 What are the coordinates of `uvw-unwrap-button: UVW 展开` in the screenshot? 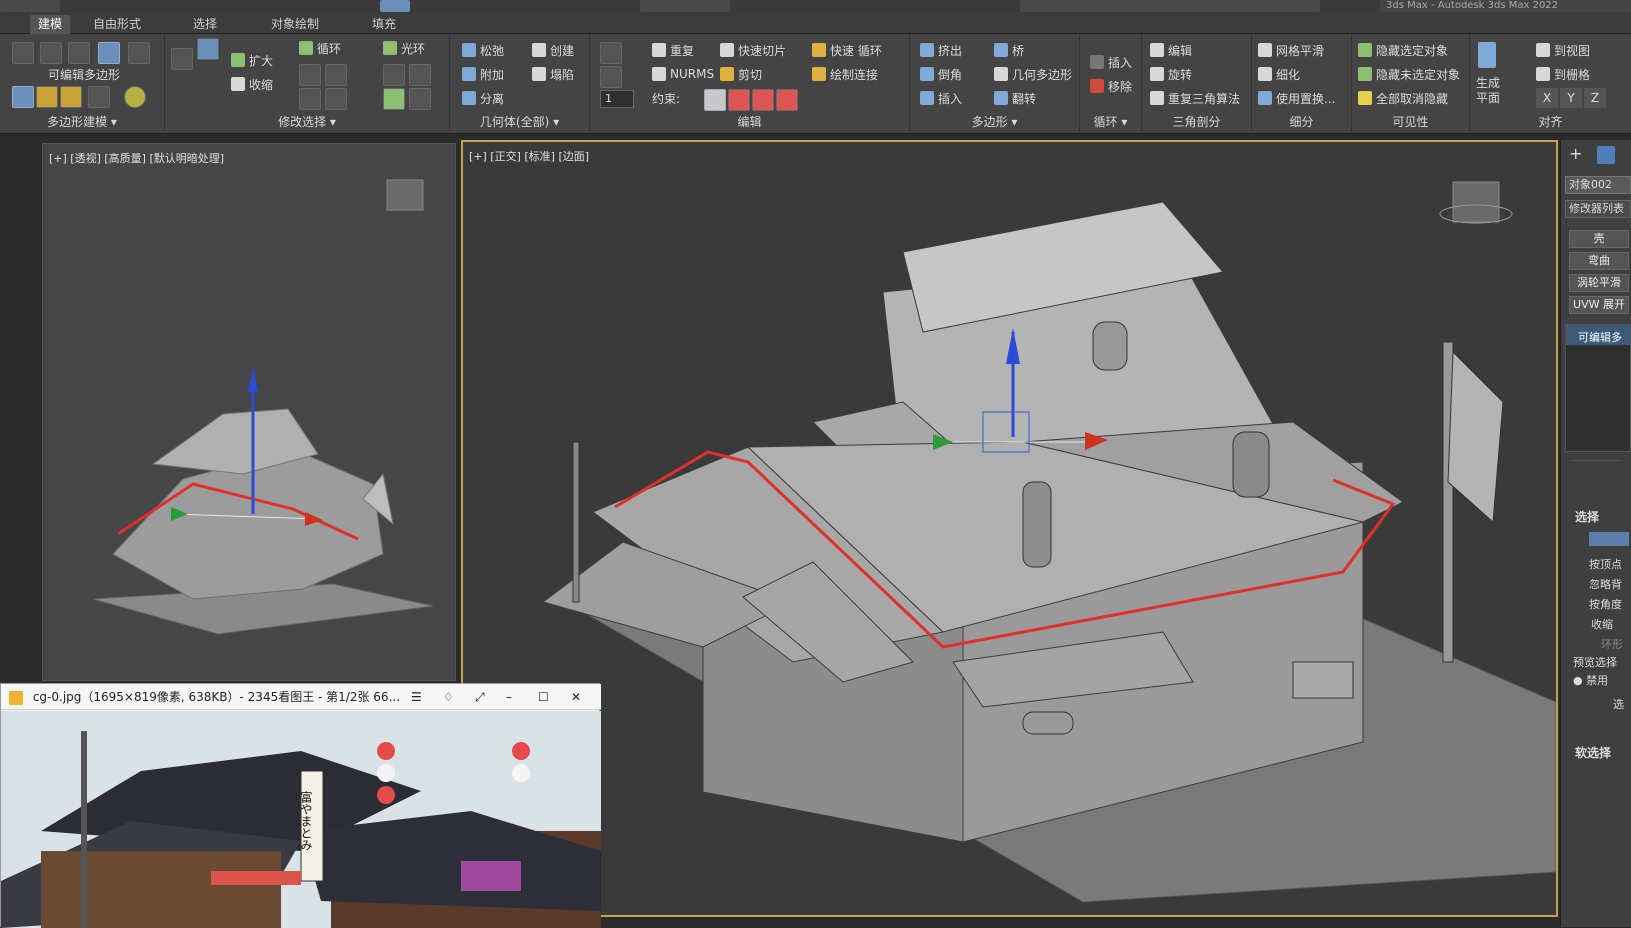 It's located at (1599, 305).